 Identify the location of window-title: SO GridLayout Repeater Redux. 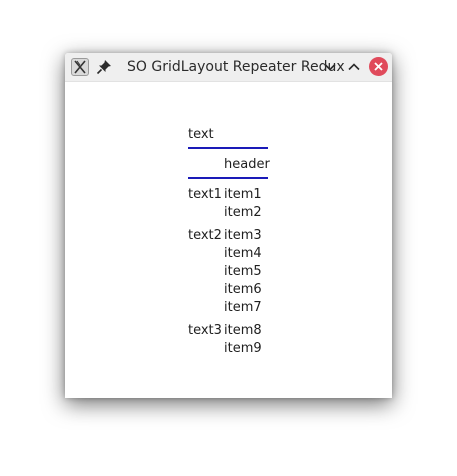
(236, 67).